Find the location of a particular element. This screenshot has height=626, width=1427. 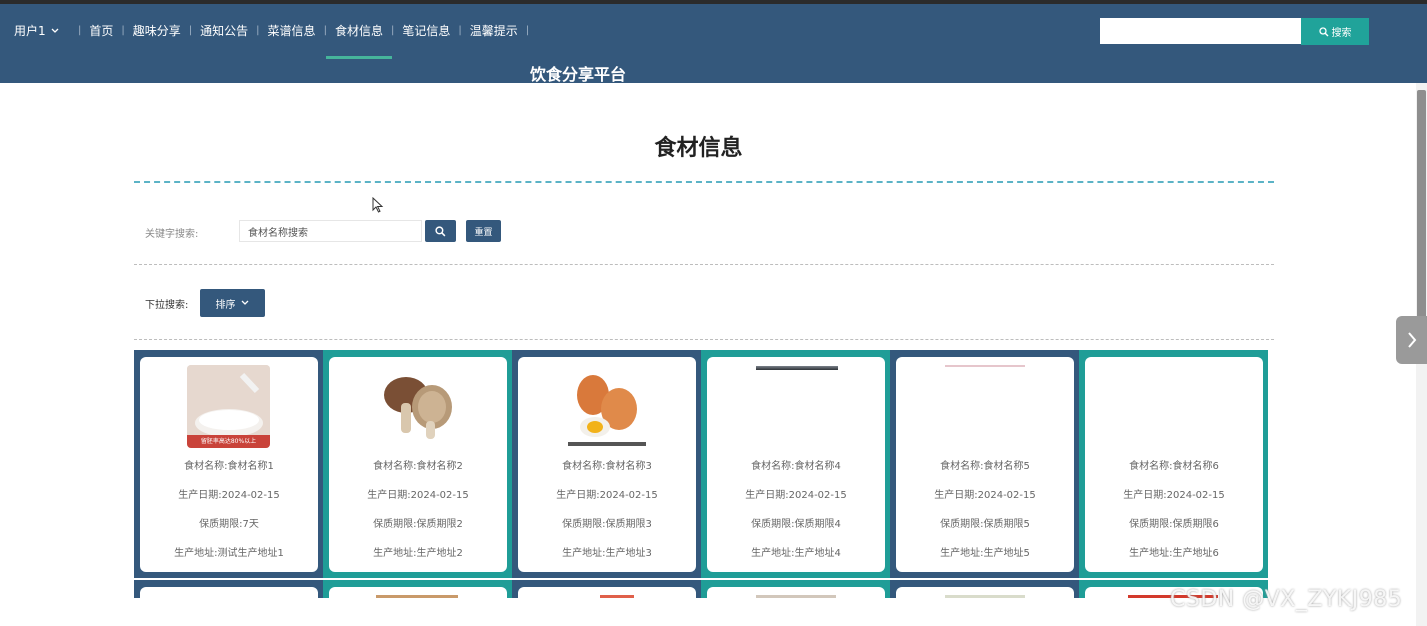

chevron-right-icon is located at coordinates (1411, 340).